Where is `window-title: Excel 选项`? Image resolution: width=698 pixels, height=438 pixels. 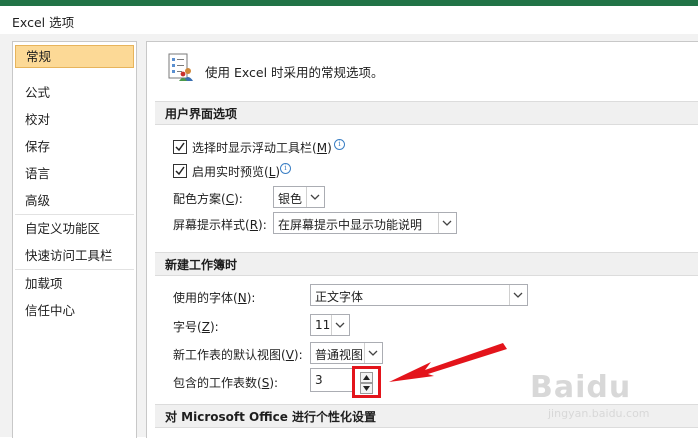 window-title: Excel 选项 is located at coordinates (43, 22).